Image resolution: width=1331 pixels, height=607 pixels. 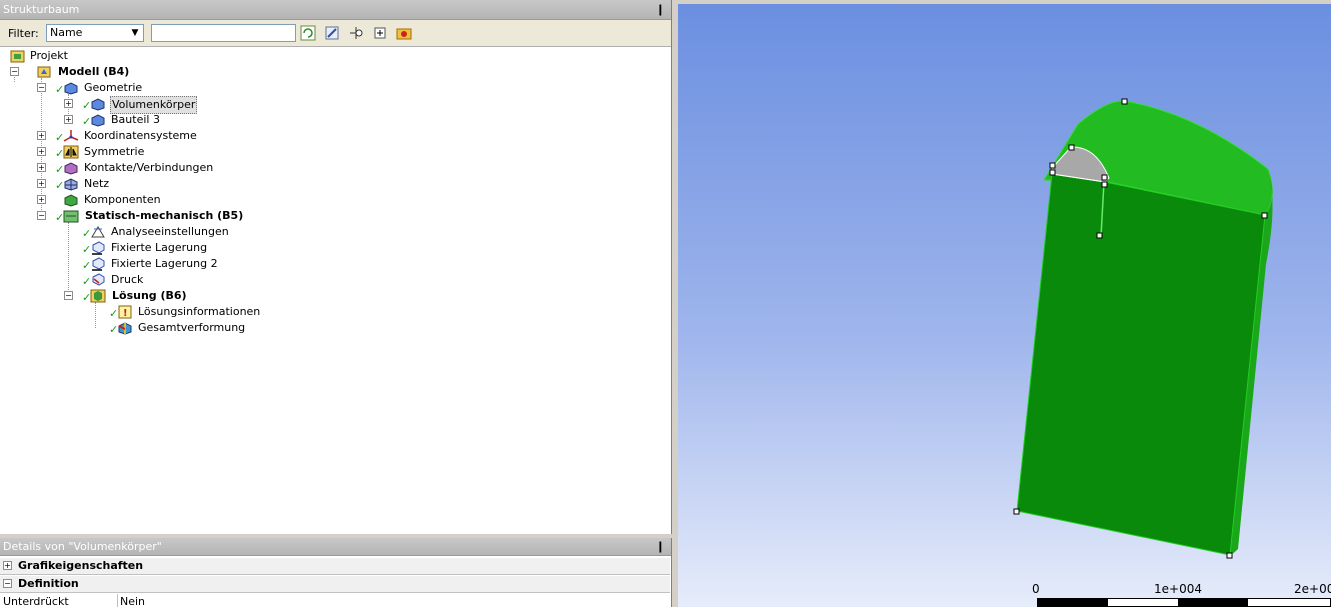 What do you see at coordinates (164, 215) in the screenshot?
I see `tree-node-label: Statisch-mechanisch (B5)` at bounding box center [164, 215].